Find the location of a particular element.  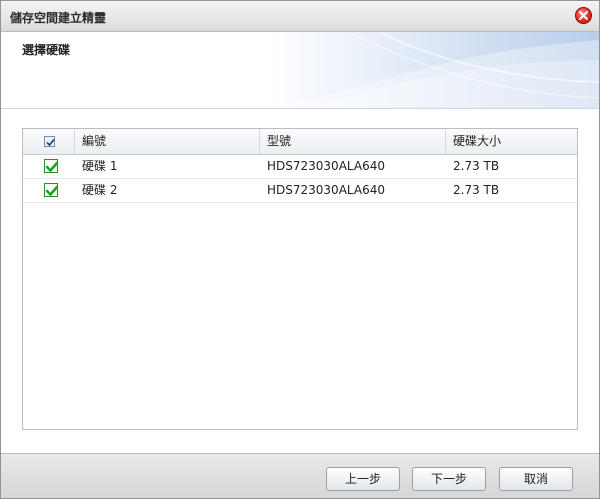

table-row: 硬碟 2 HDS723030ALA640 2.73 TB is located at coordinates (300, 191).